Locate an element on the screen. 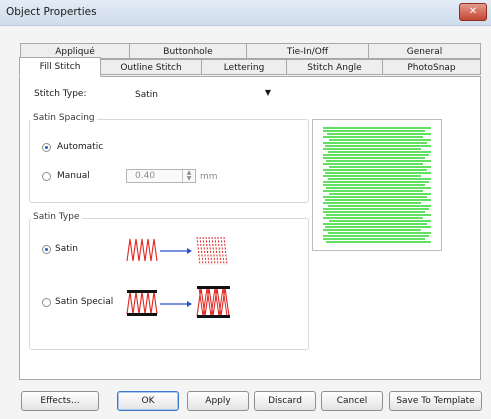 Image resolution: width=491 pixels, height=419 pixels. save-to-template-button: Save To Template is located at coordinates (435, 401).